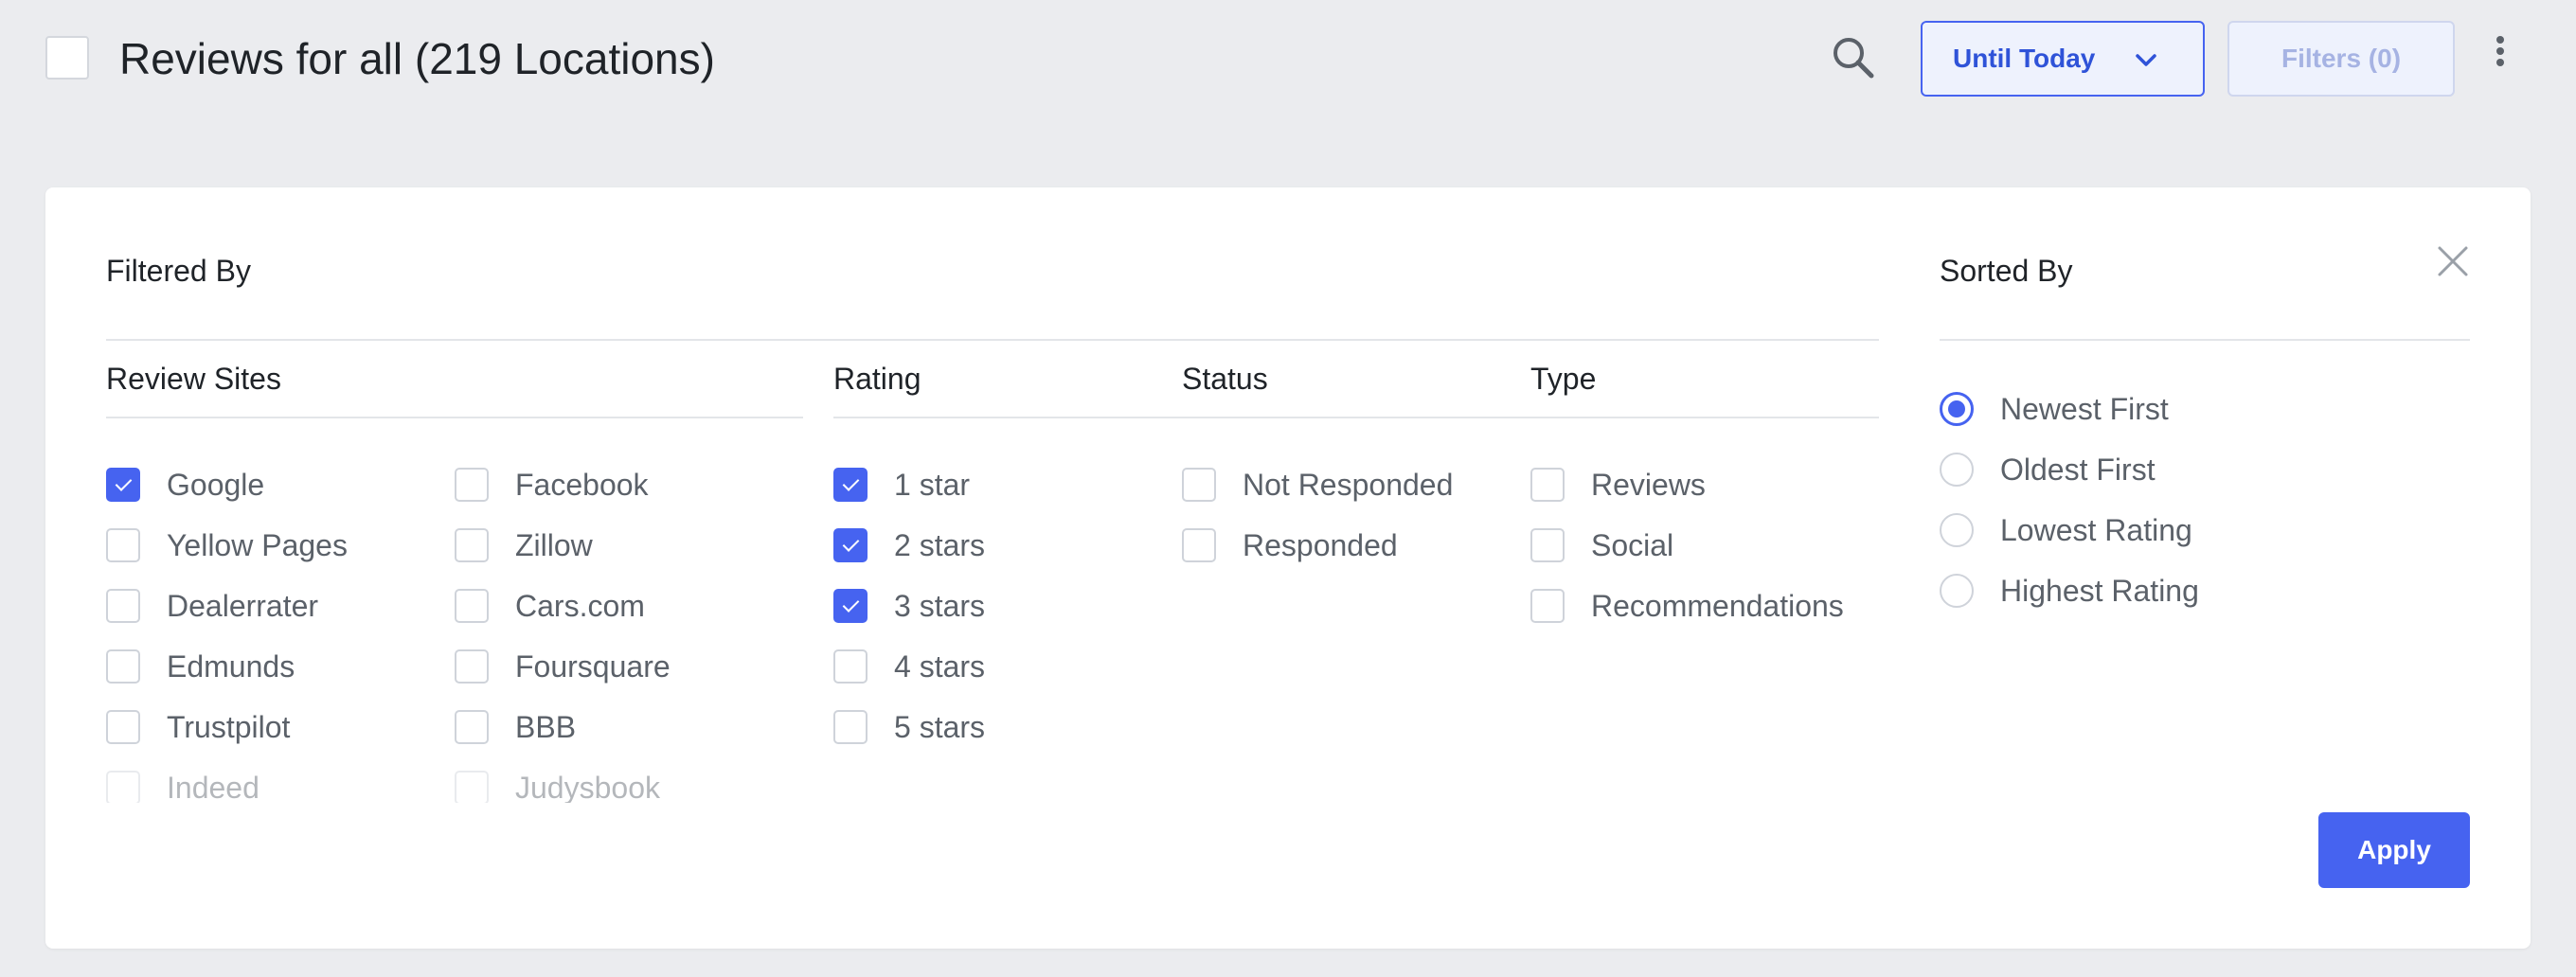 The height and width of the screenshot is (977, 2576). What do you see at coordinates (1563, 379) in the screenshot?
I see `type-heading: Type` at bounding box center [1563, 379].